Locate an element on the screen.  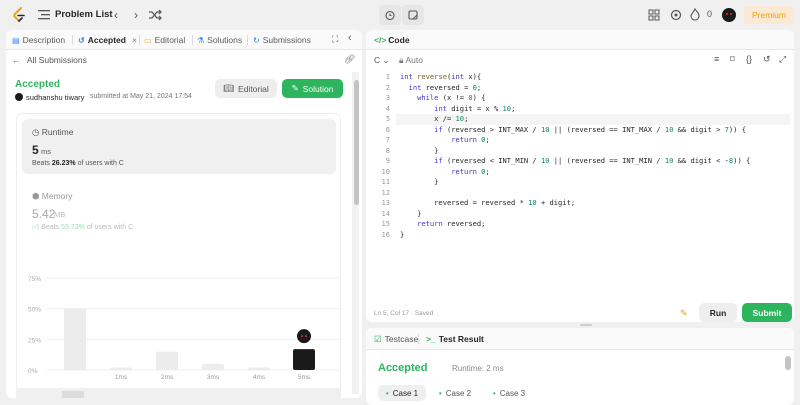
line-number: 4 is located at coordinates (387, 108).